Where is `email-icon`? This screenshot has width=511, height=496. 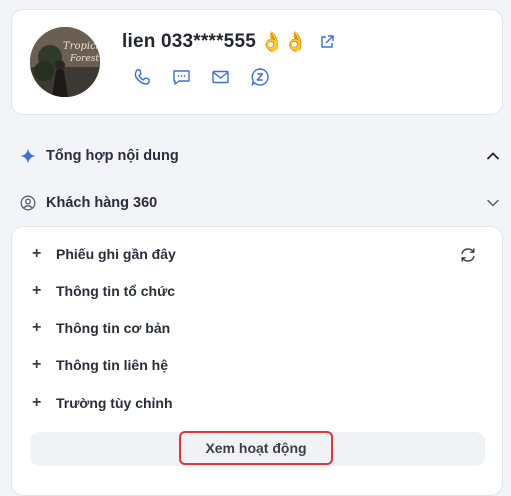
email-icon is located at coordinates (230, 77).